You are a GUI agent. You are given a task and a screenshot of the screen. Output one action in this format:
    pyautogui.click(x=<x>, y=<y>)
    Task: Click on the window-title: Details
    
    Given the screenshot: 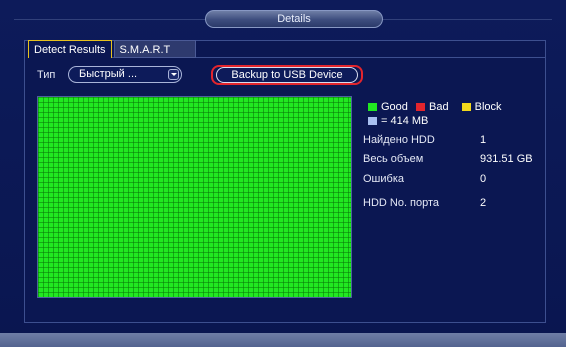 What is the action you would take?
    pyautogui.click(x=294, y=19)
    